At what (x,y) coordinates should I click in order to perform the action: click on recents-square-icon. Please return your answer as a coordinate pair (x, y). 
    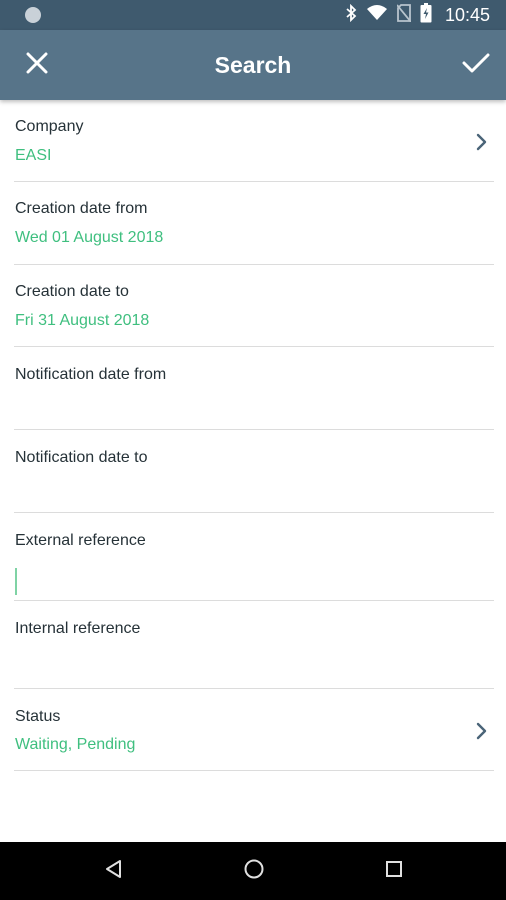
    Looking at the image, I should click on (394, 871).